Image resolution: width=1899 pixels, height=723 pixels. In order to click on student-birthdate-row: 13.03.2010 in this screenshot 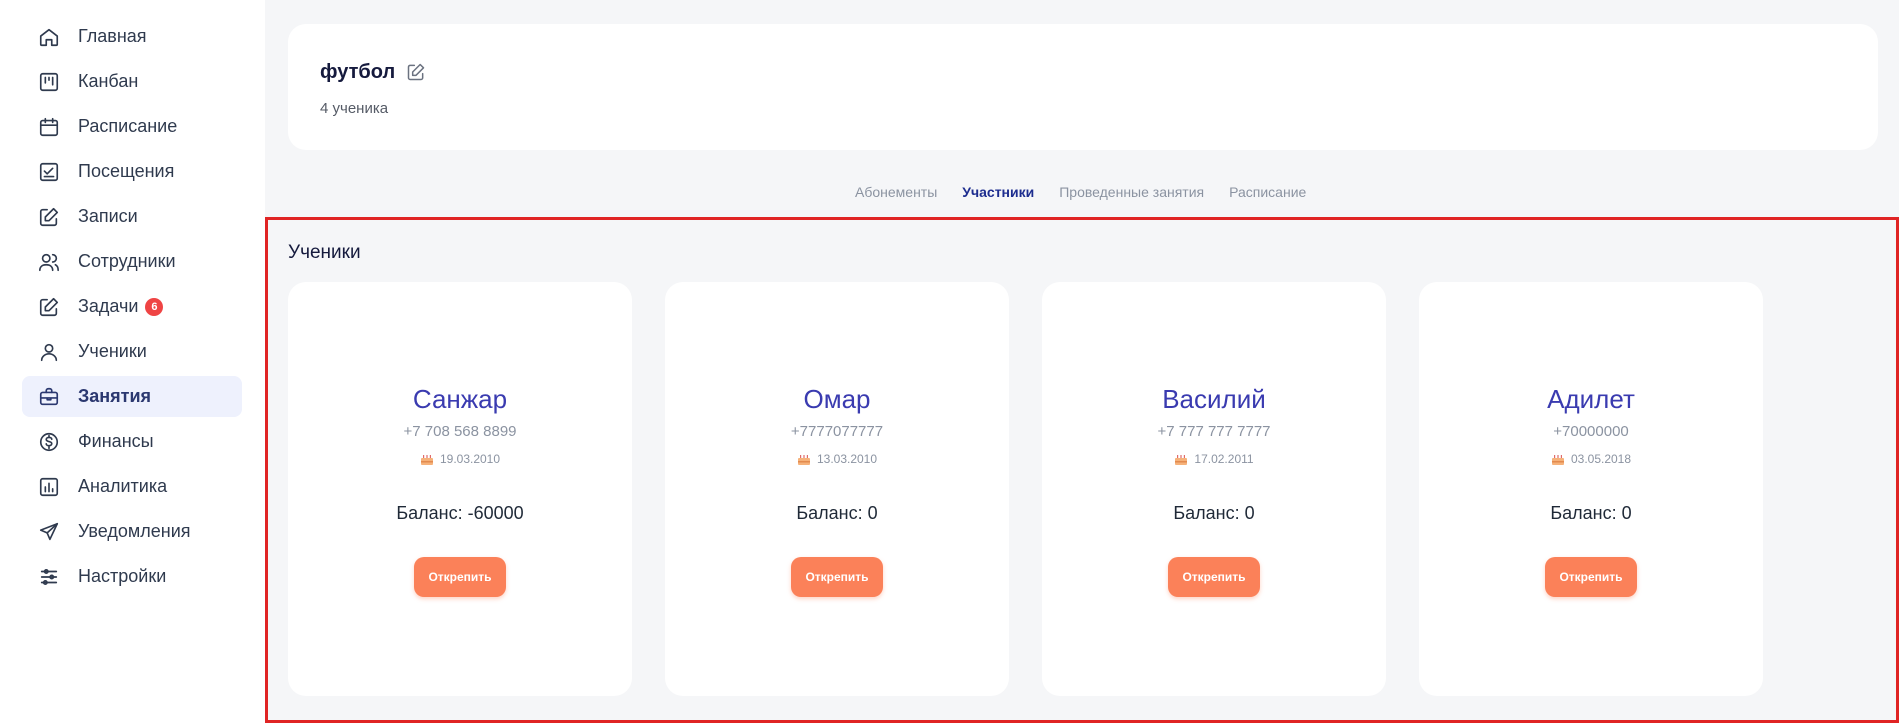, I will do `click(837, 459)`.